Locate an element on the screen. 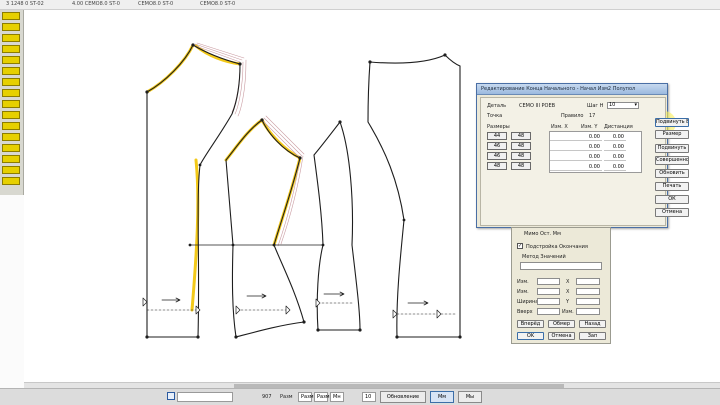 This screenshot has width=720, height=405. status-icon is located at coordinates (171, 396).